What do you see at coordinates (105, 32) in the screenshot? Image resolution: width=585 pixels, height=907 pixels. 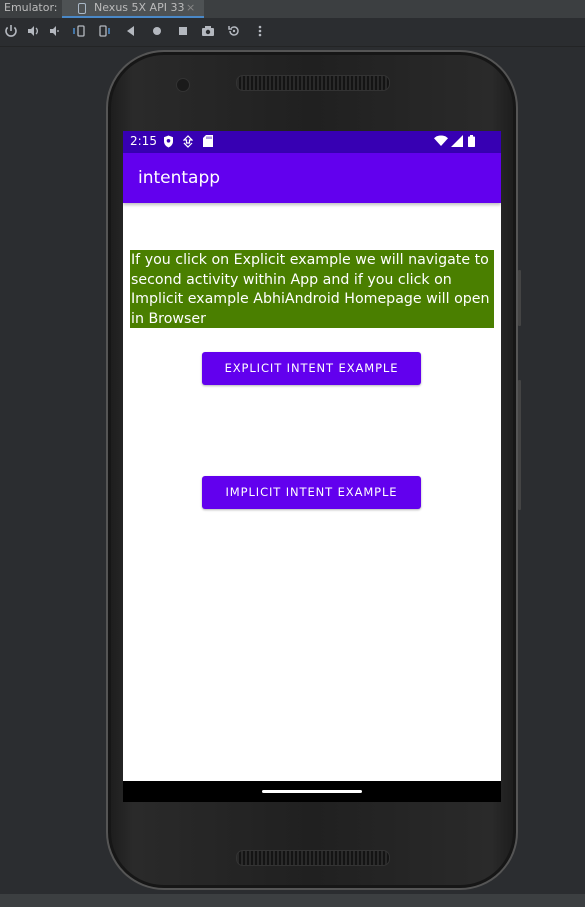 I see `rotate-right-icon` at bounding box center [105, 32].